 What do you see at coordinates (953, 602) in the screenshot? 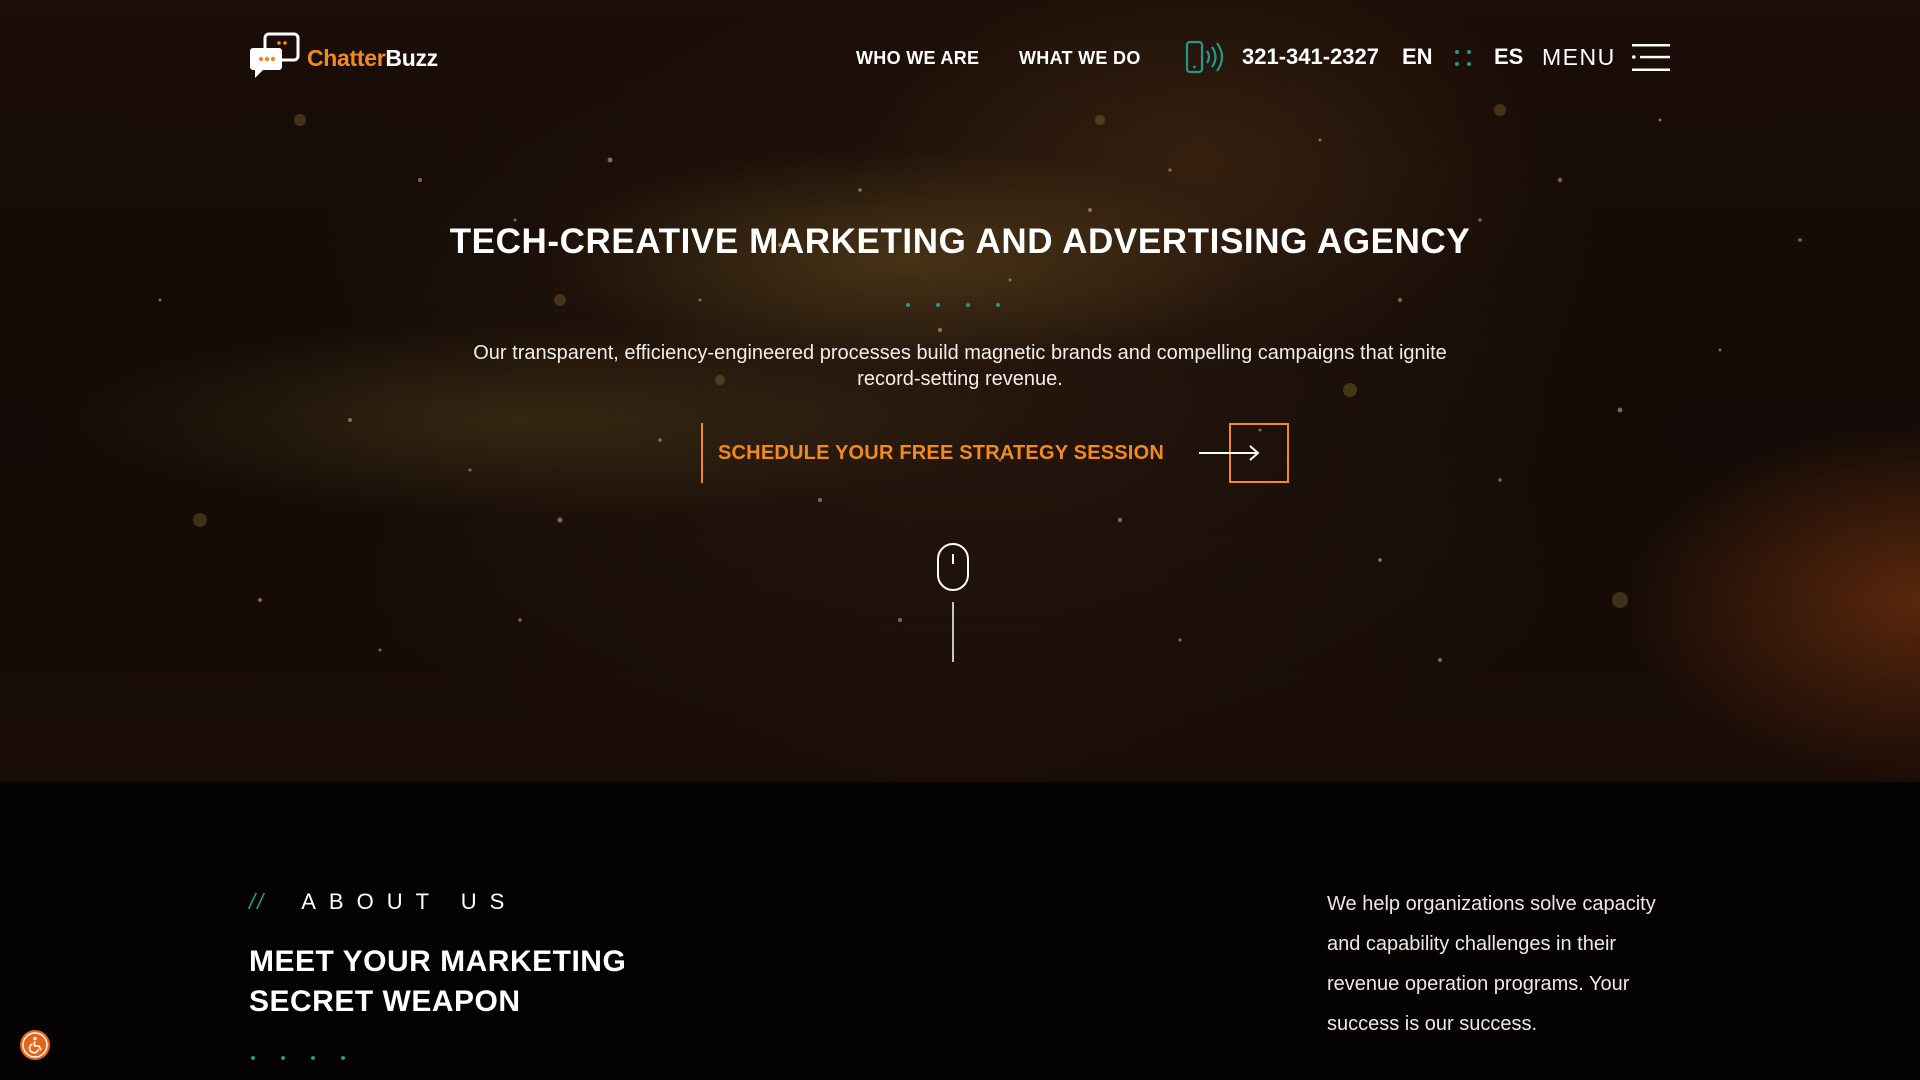
I see `mouse-scroll-icon` at bounding box center [953, 602].